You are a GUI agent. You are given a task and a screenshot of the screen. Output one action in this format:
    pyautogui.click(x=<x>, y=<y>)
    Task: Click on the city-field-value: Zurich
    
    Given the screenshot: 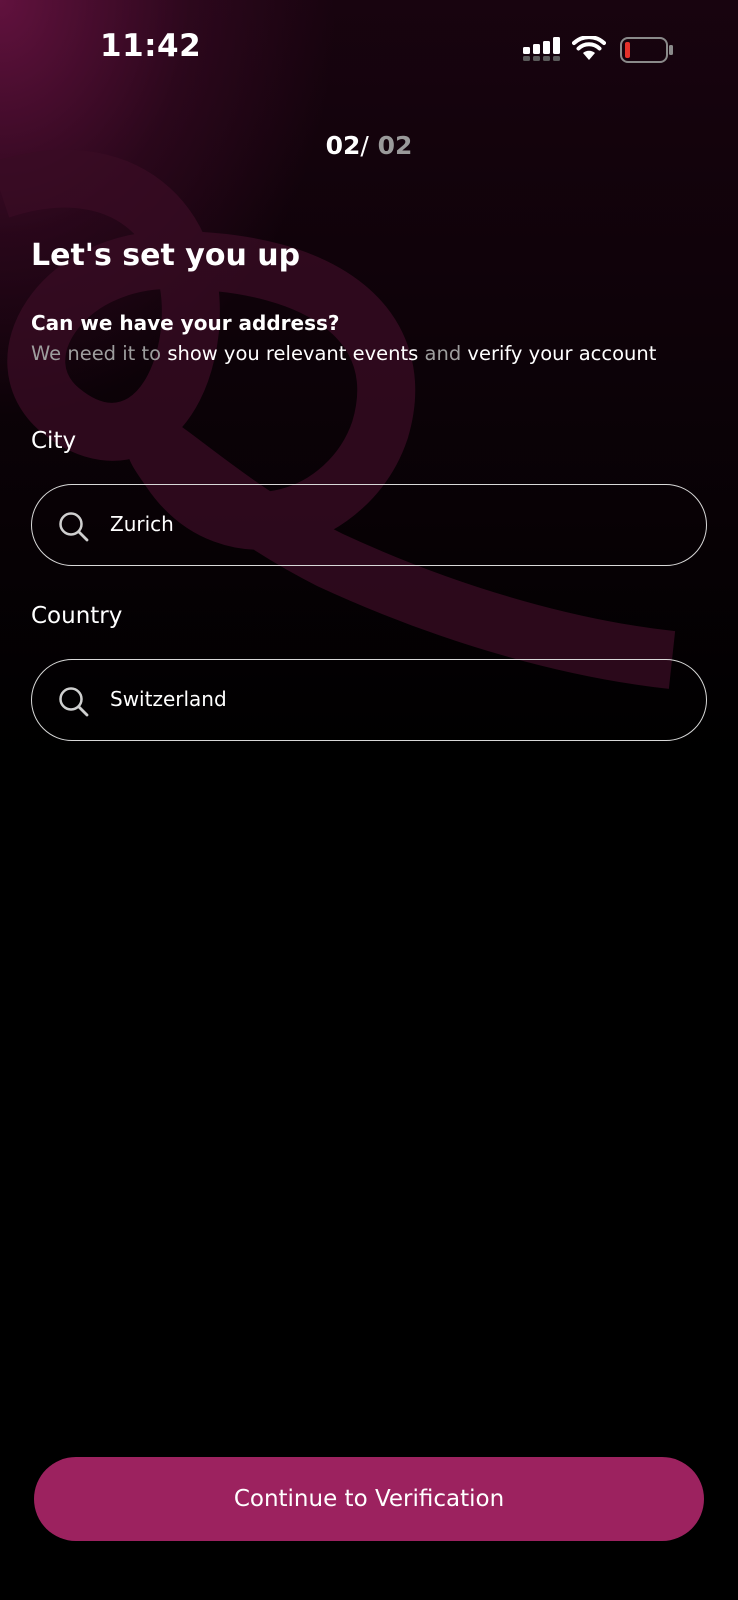 What is the action you would take?
    pyautogui.click(x=142, y=524)
    